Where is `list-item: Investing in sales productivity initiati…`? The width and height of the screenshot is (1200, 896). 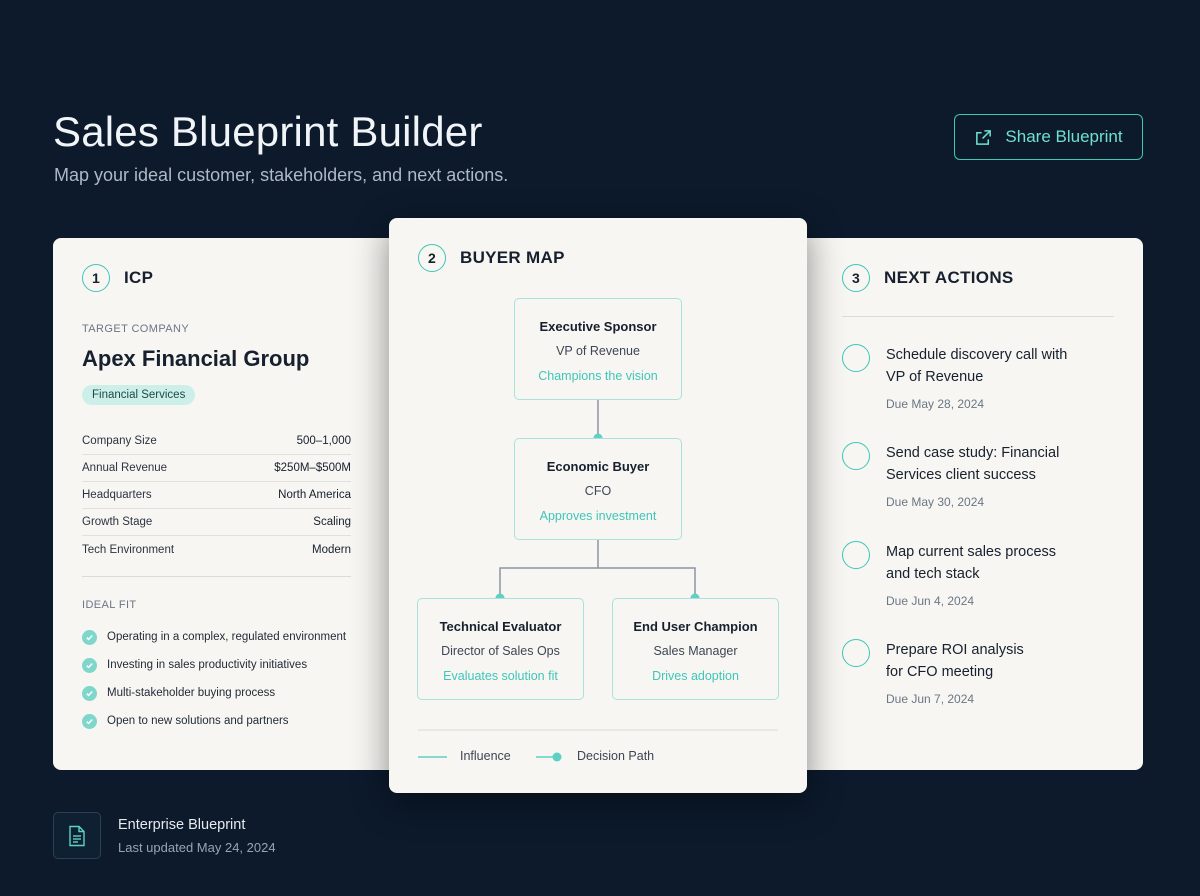
list-item: Investing in sales productivity initiati… is located at coordinates (214, 665).